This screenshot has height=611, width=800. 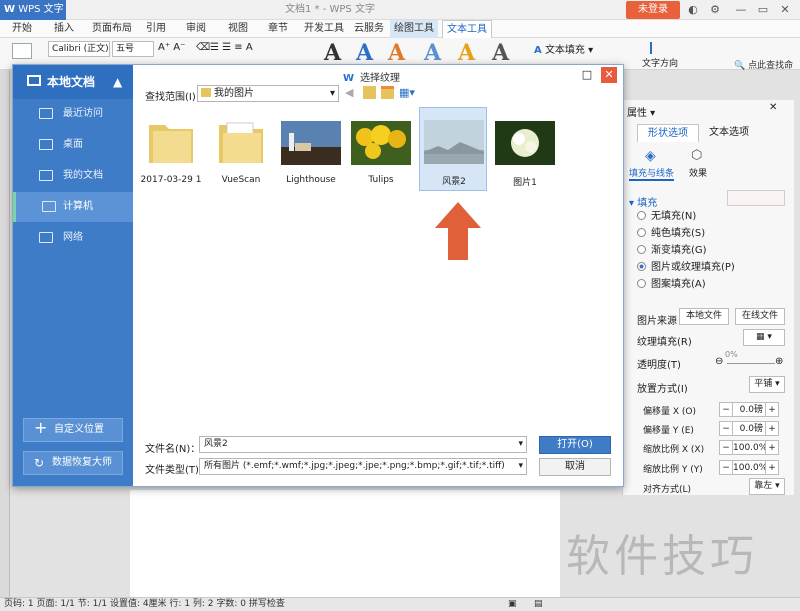 What do you see at coordinates (133, 49) in the screenshot?
I see `font-size-select: 五号` at bounding box center [133, 49].